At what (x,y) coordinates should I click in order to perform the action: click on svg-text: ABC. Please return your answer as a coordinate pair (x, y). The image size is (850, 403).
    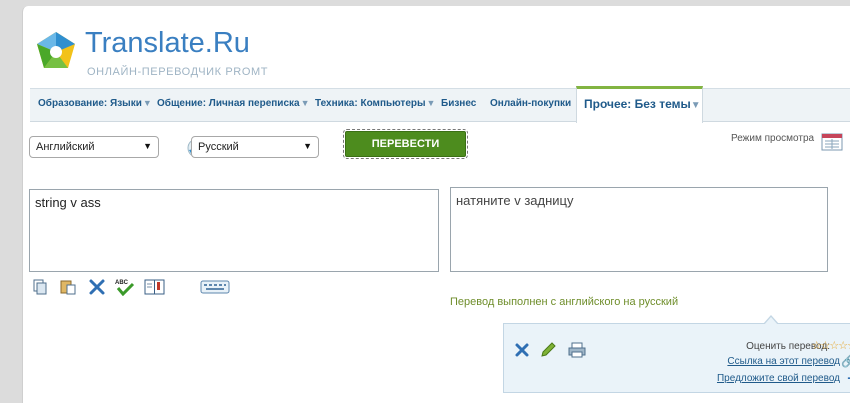
    Looking at the image, I should click on (122, 283).